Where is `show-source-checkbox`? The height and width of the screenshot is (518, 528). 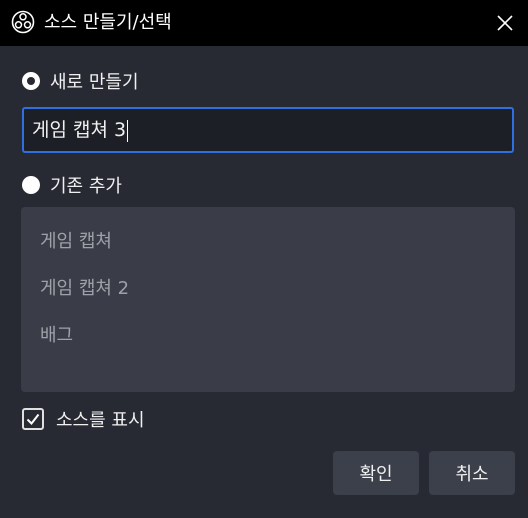 show-source-checkbox is located at coordinates (33, 419).